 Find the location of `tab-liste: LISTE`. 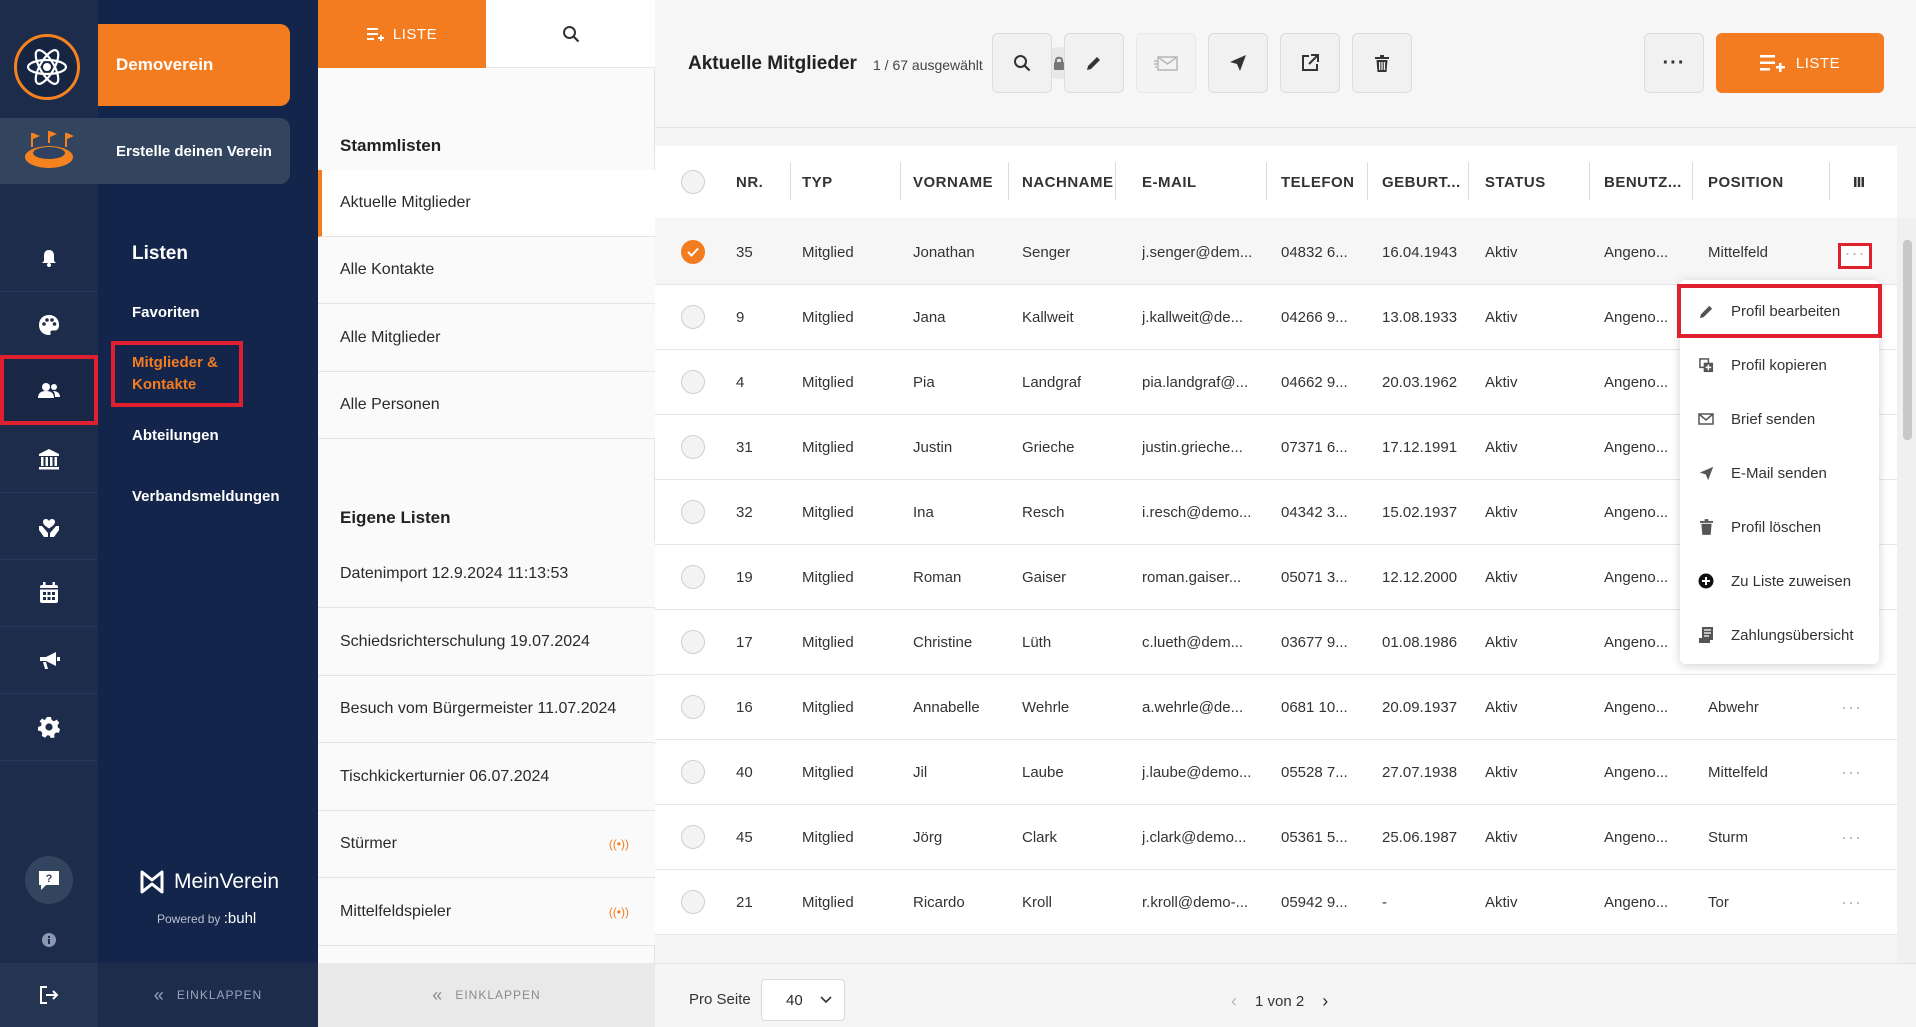

tab-liste: LISTE is located at coordinates (402, 34).